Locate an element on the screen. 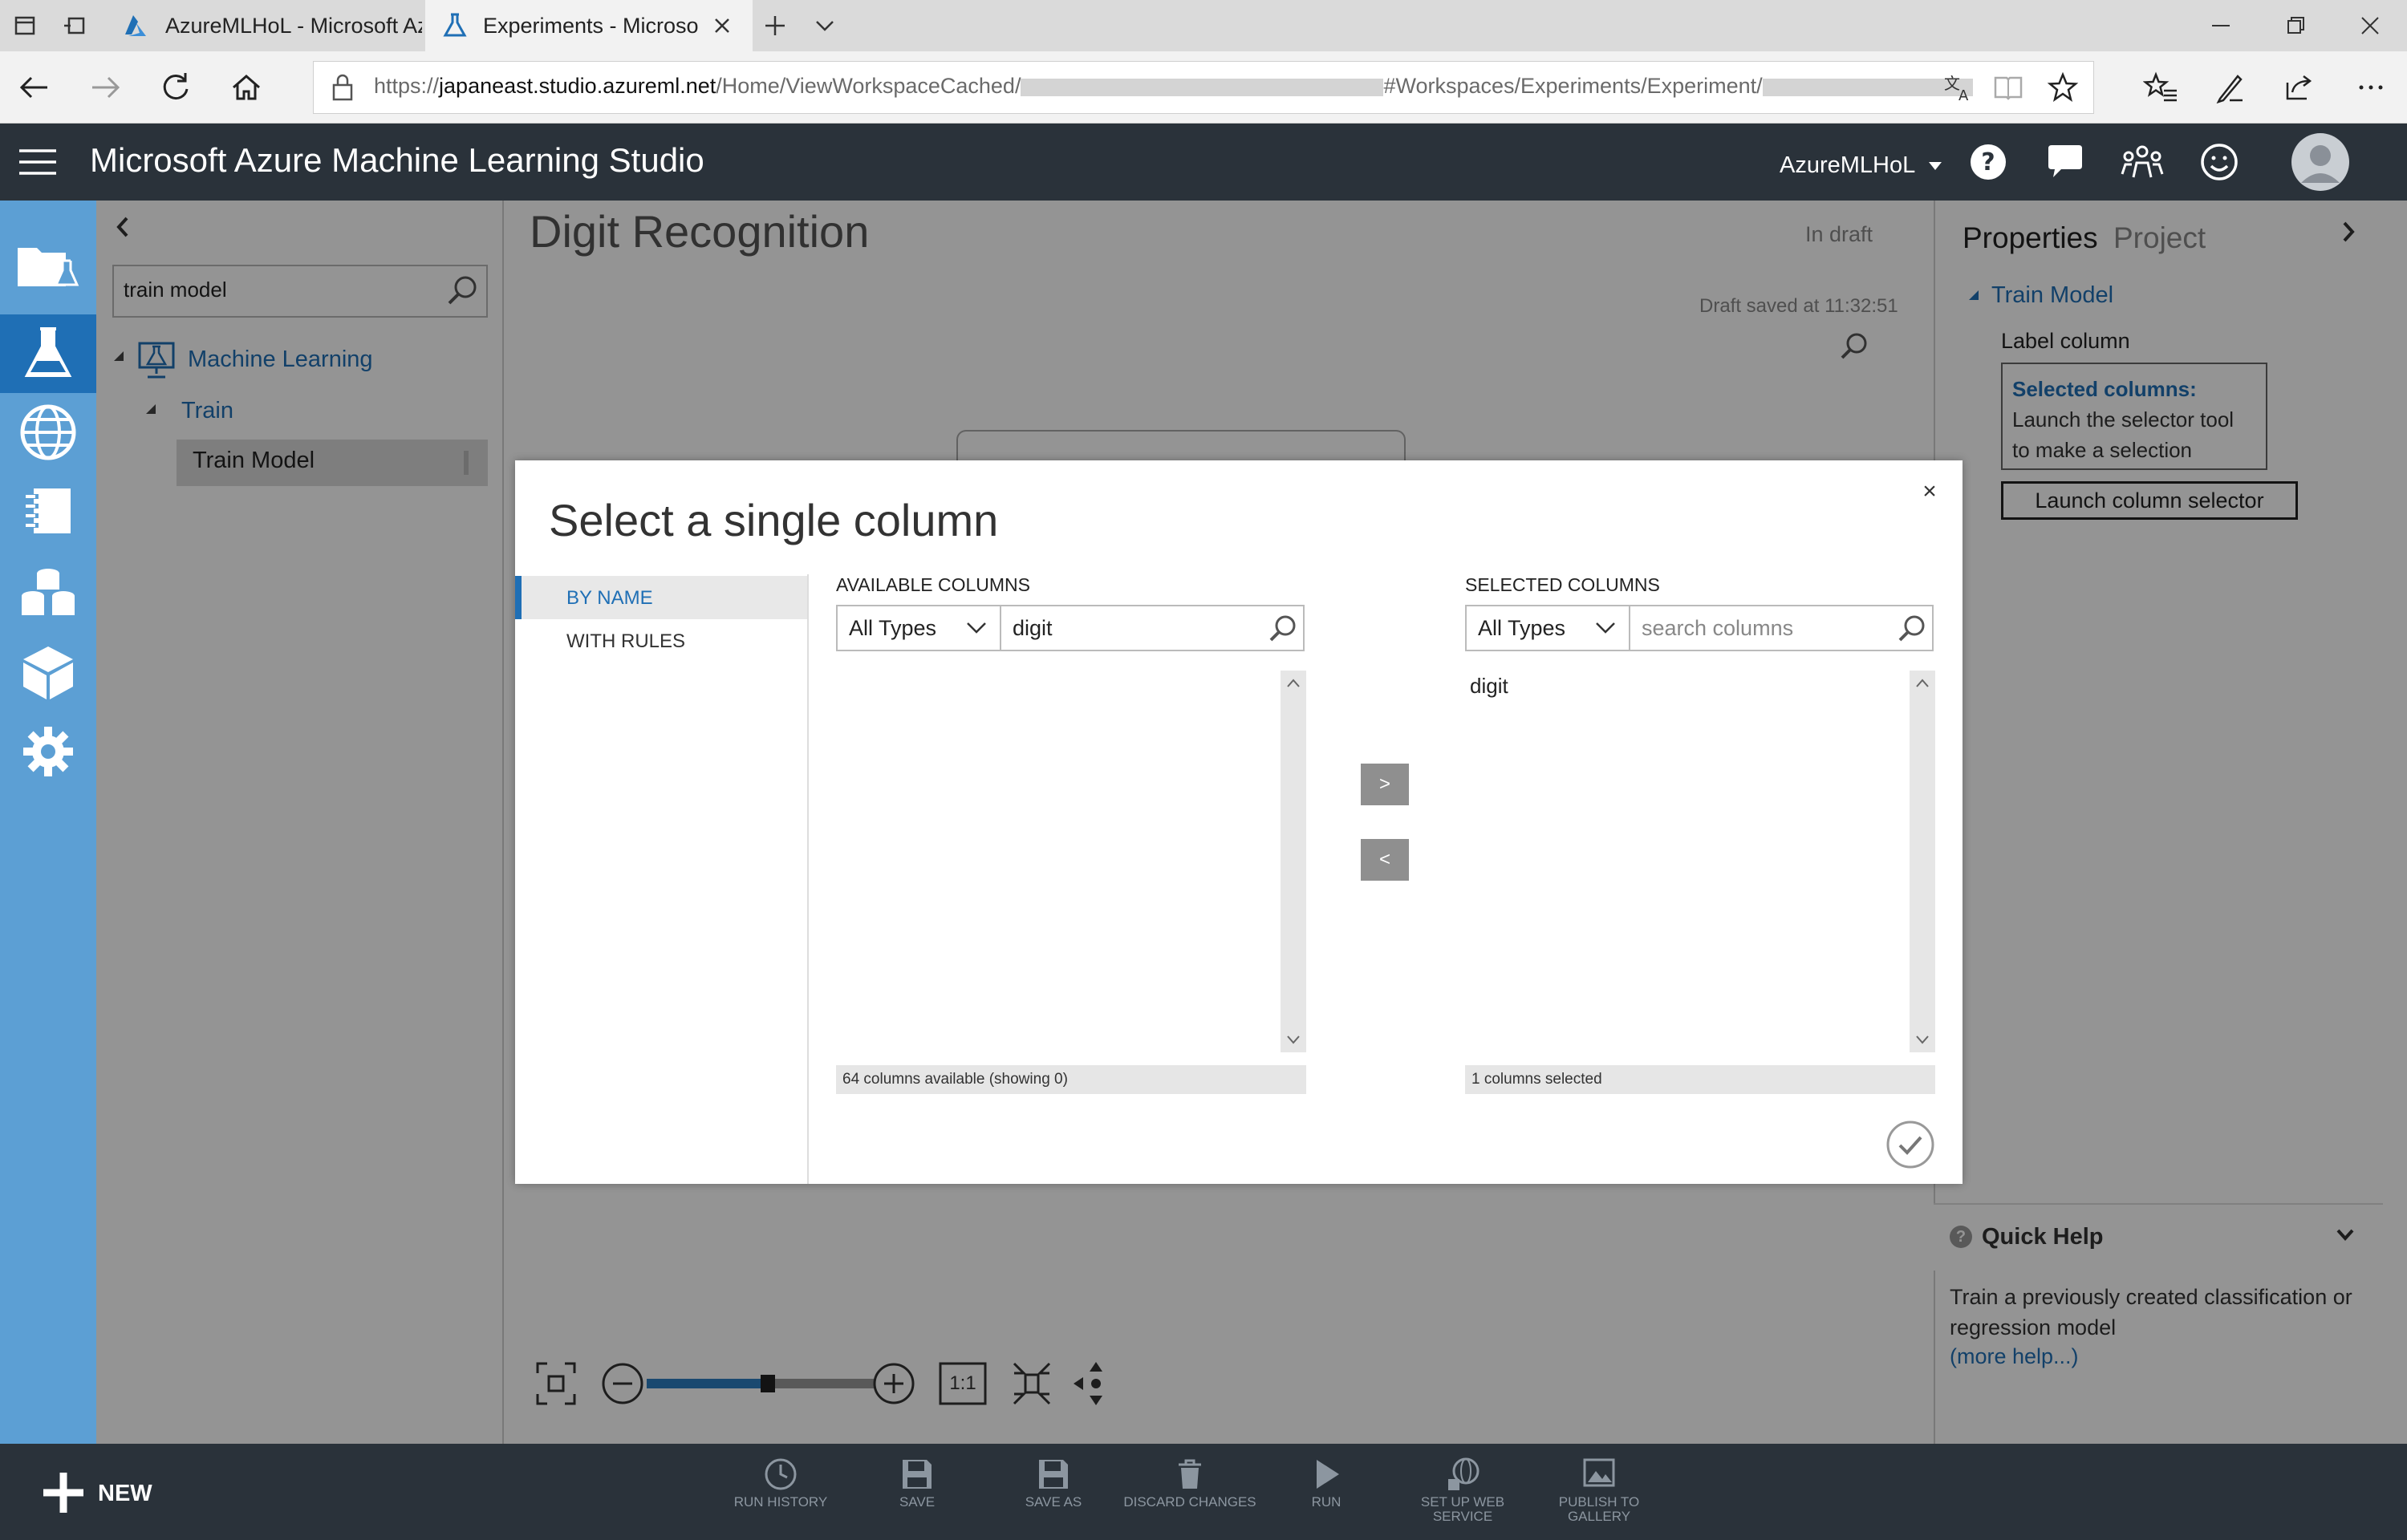 The height and width of the screenshot is (1540, 2407). publish-to-gallery-button: PUBLISH TO GALLERY is located at coordinates (1599, 1497).